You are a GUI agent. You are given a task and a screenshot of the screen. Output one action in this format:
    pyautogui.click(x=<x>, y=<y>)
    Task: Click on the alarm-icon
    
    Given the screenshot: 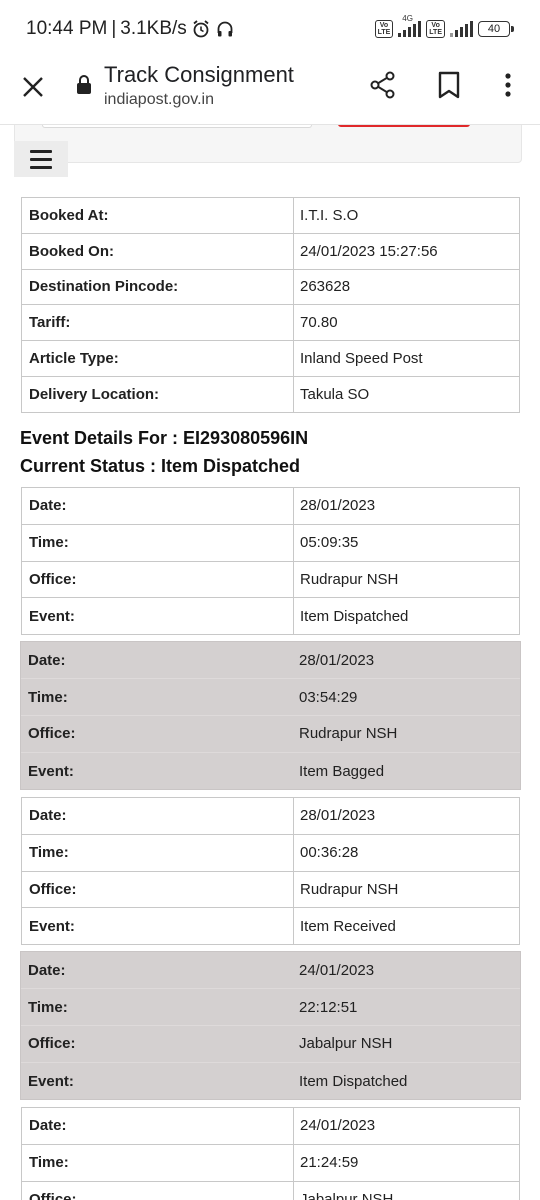 What is the action you would take?
    pyautogui.click(x=201, y=29)
    